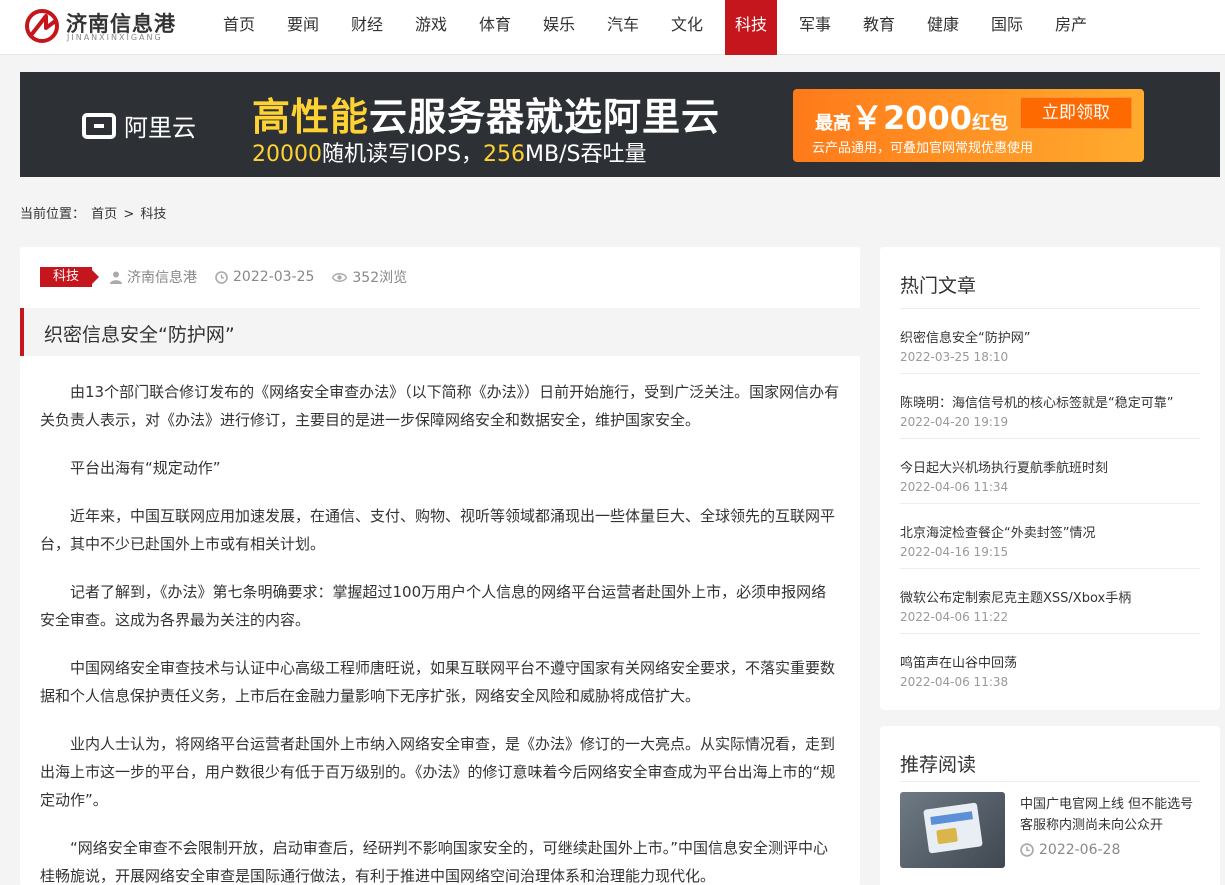 This screenshot has width=1225, height=885. I want to click on ad-sub-text2: MB/S吞吐量, so click(586, 154).